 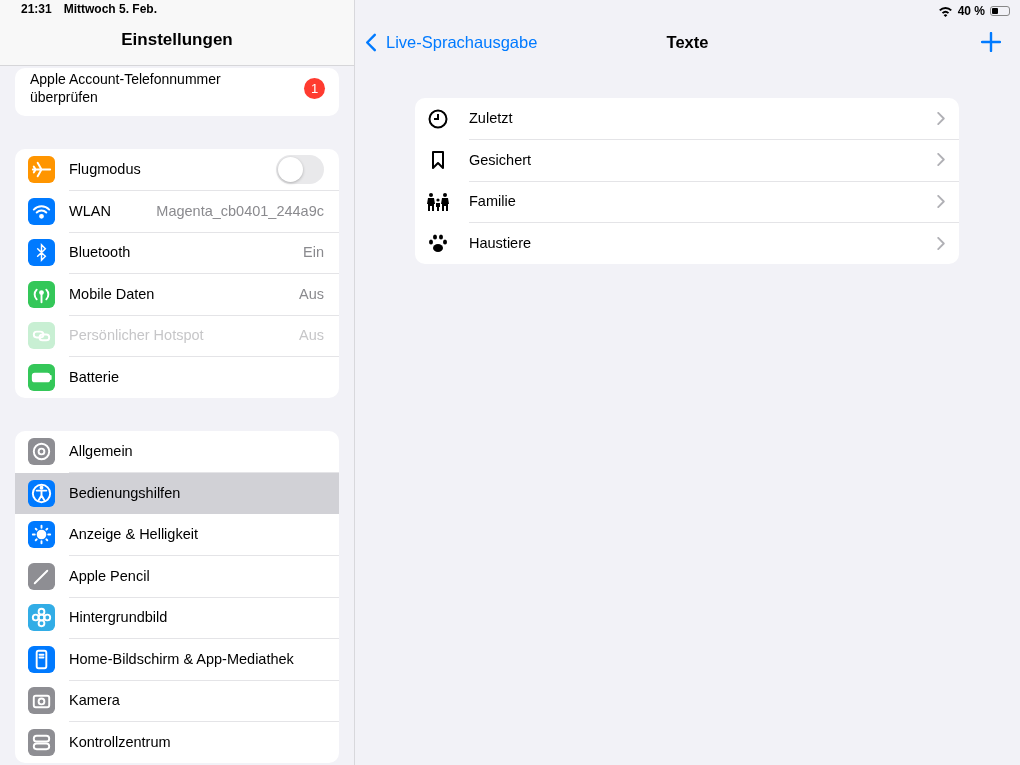 I want to click on alert-label: Apple Account-Telefonnummer überprüfen, so click(x=126, y=88).